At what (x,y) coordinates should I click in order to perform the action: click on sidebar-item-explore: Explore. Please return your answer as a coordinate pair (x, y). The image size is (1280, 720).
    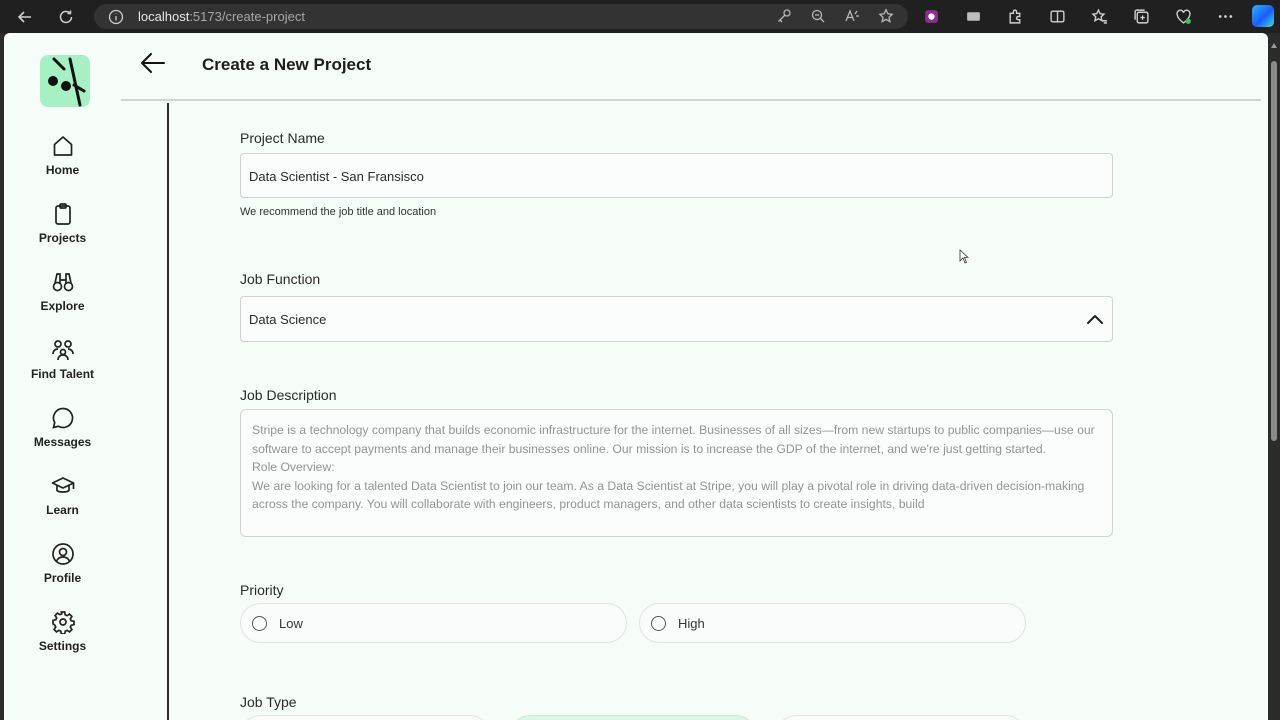
    Looking at the image, I should click on (62, 300).